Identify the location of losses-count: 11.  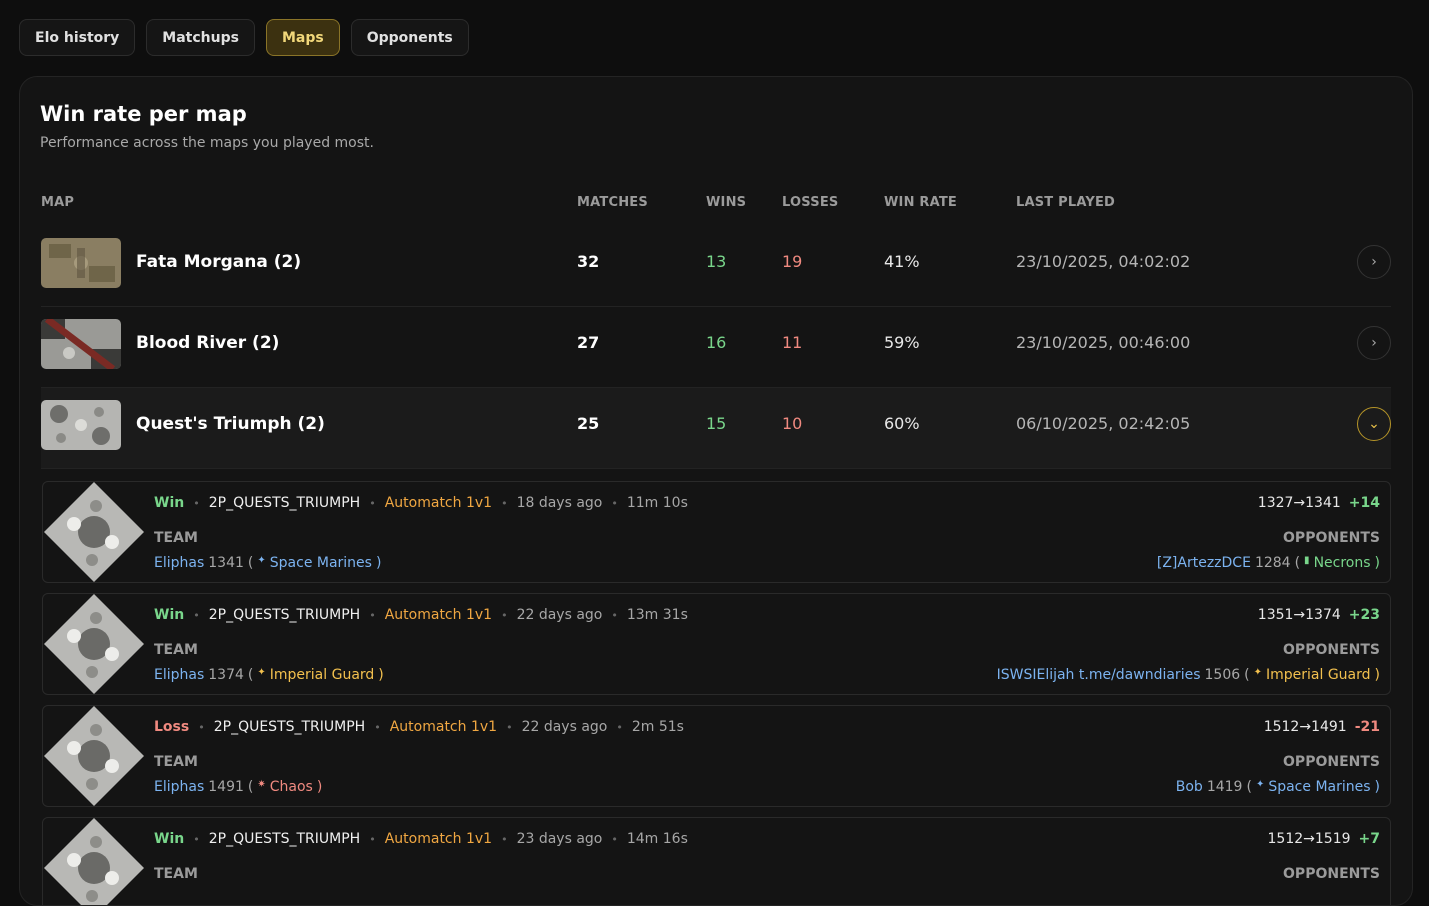
(792, 342).